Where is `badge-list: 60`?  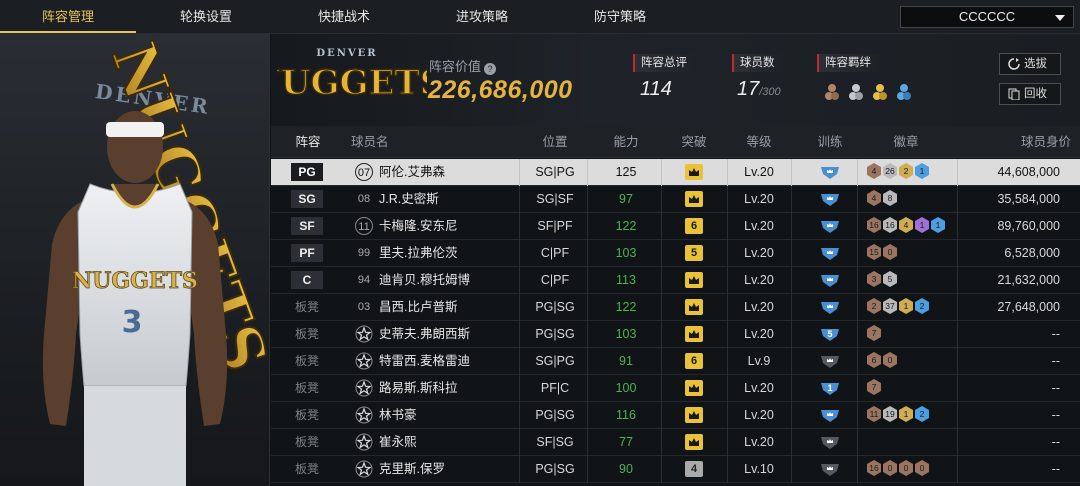 badge-list: 60 is located at coordinates (883, 361).